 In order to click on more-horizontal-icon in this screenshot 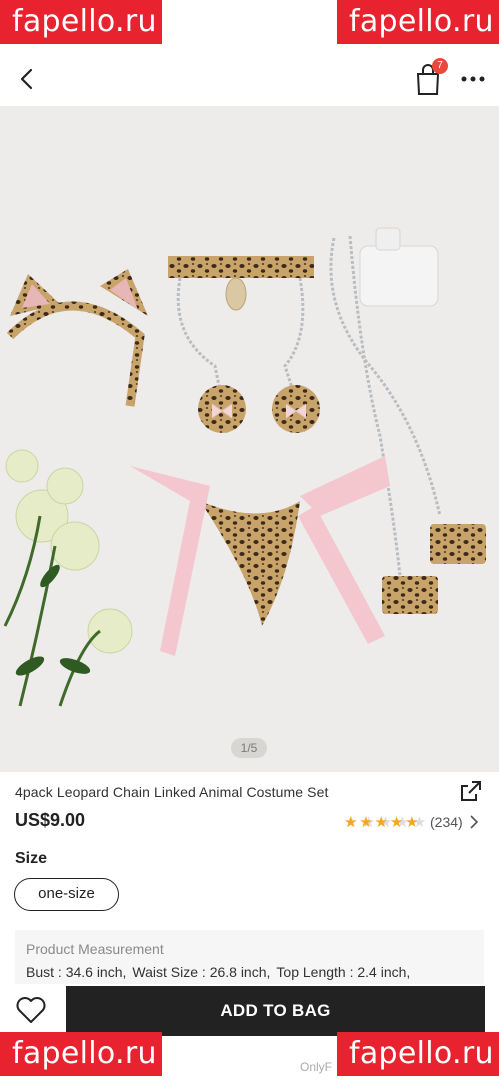, I will do `click(473, 79)`.